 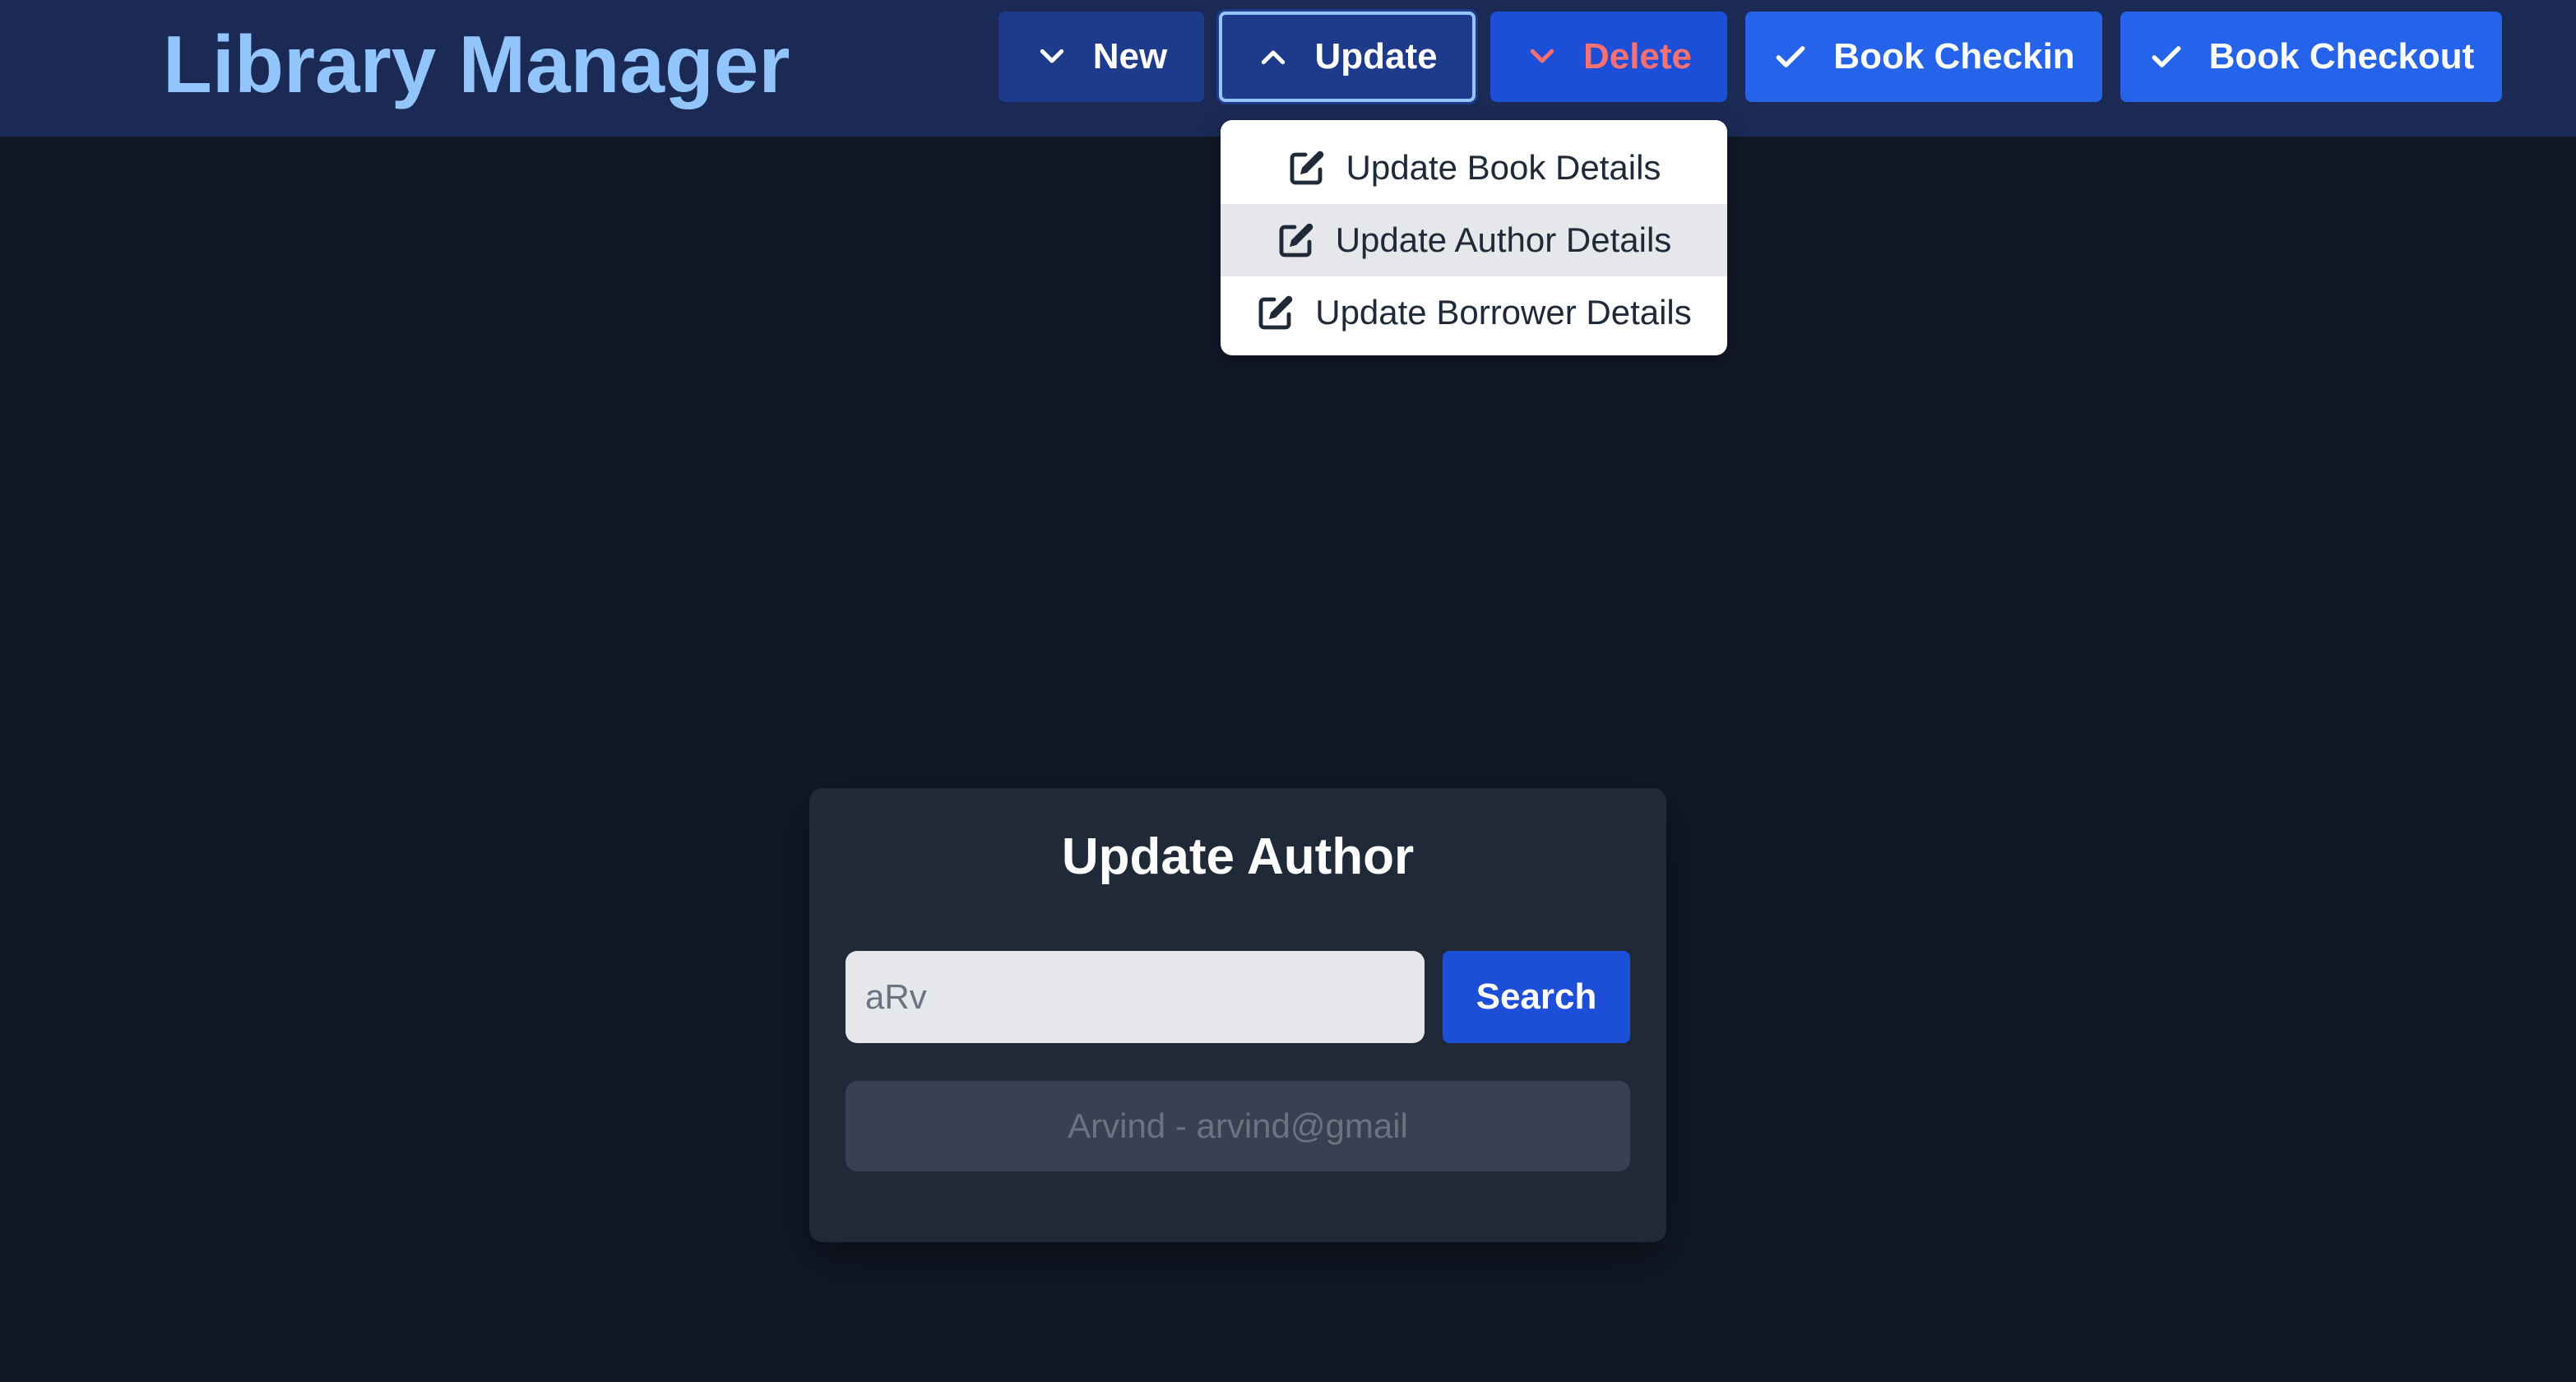 I want to click on card-title: Update Author, so click(x=1238, y=856).